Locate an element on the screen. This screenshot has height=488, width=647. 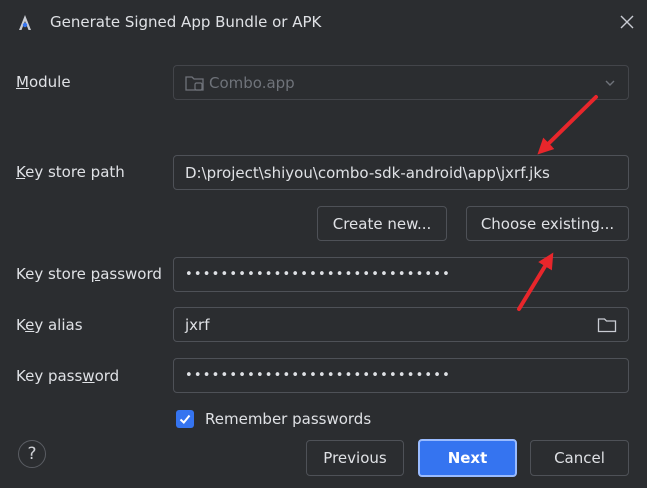
module-value: Combo.app is located at coordinates (252, 82).